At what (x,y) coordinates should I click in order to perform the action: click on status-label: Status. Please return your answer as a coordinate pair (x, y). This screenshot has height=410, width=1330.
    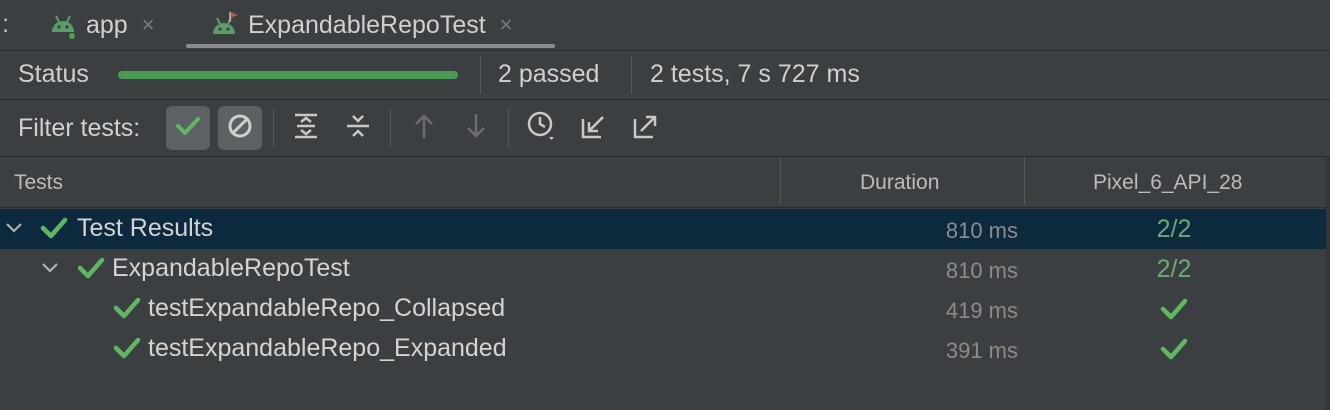
    Looking at the image, I should click on (53, 74).